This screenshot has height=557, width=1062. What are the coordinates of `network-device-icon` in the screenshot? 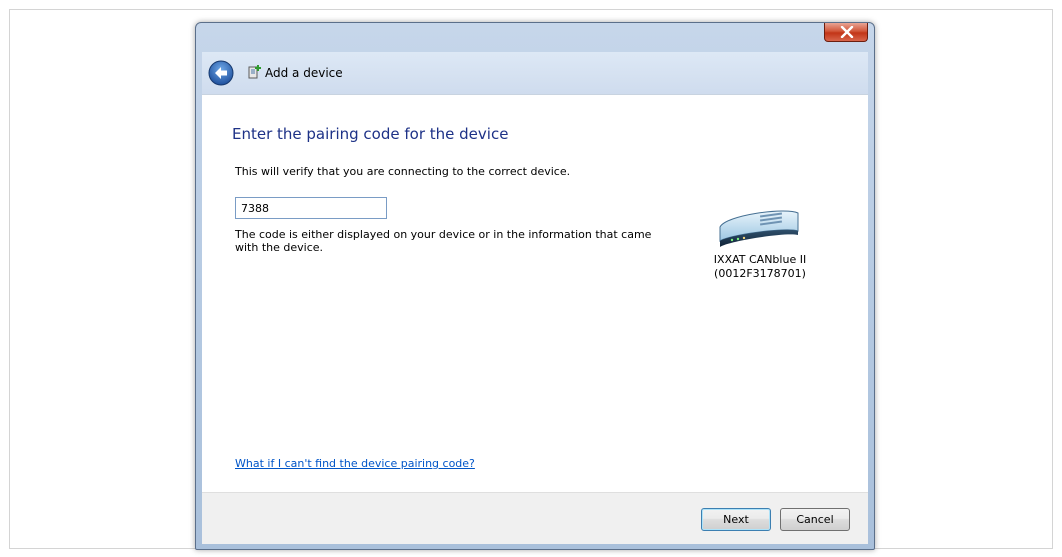 It's located at (759, 228).